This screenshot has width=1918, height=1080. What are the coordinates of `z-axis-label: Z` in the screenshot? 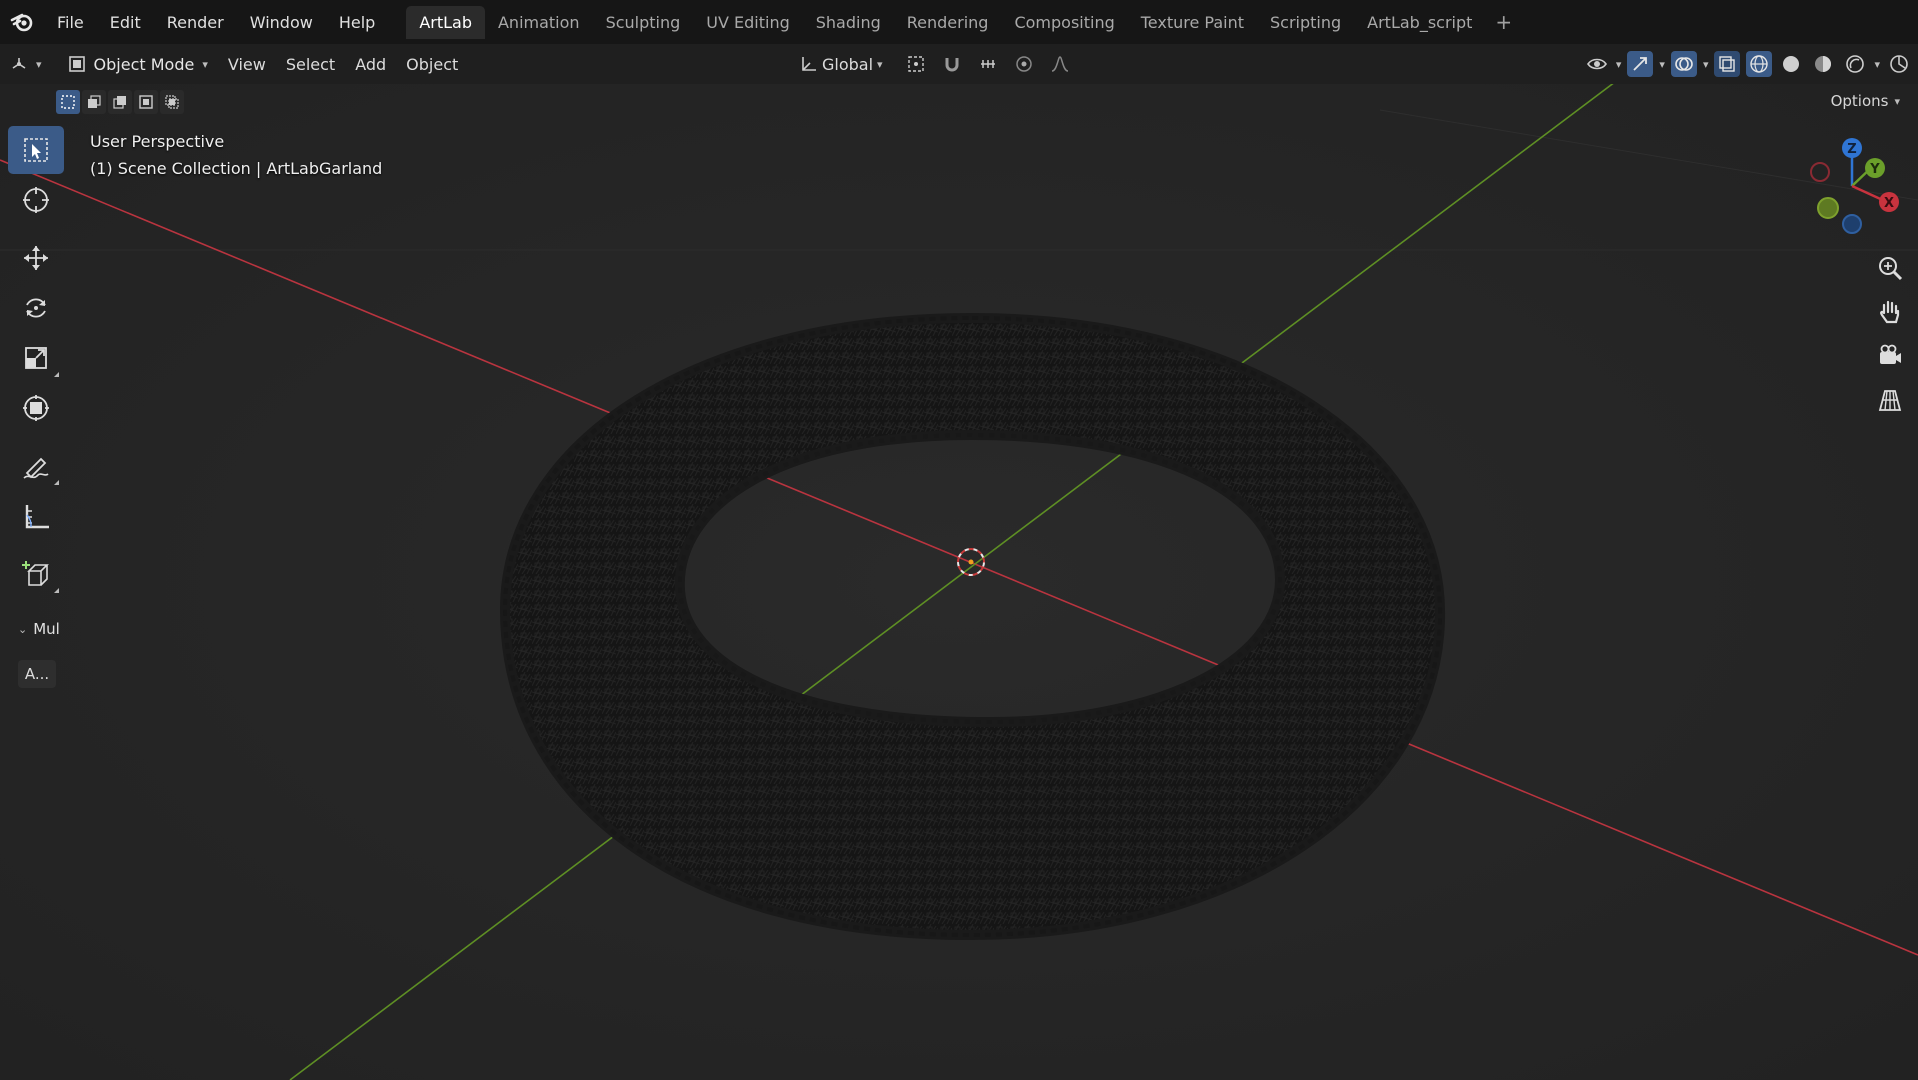 It's located at (1851, 149).